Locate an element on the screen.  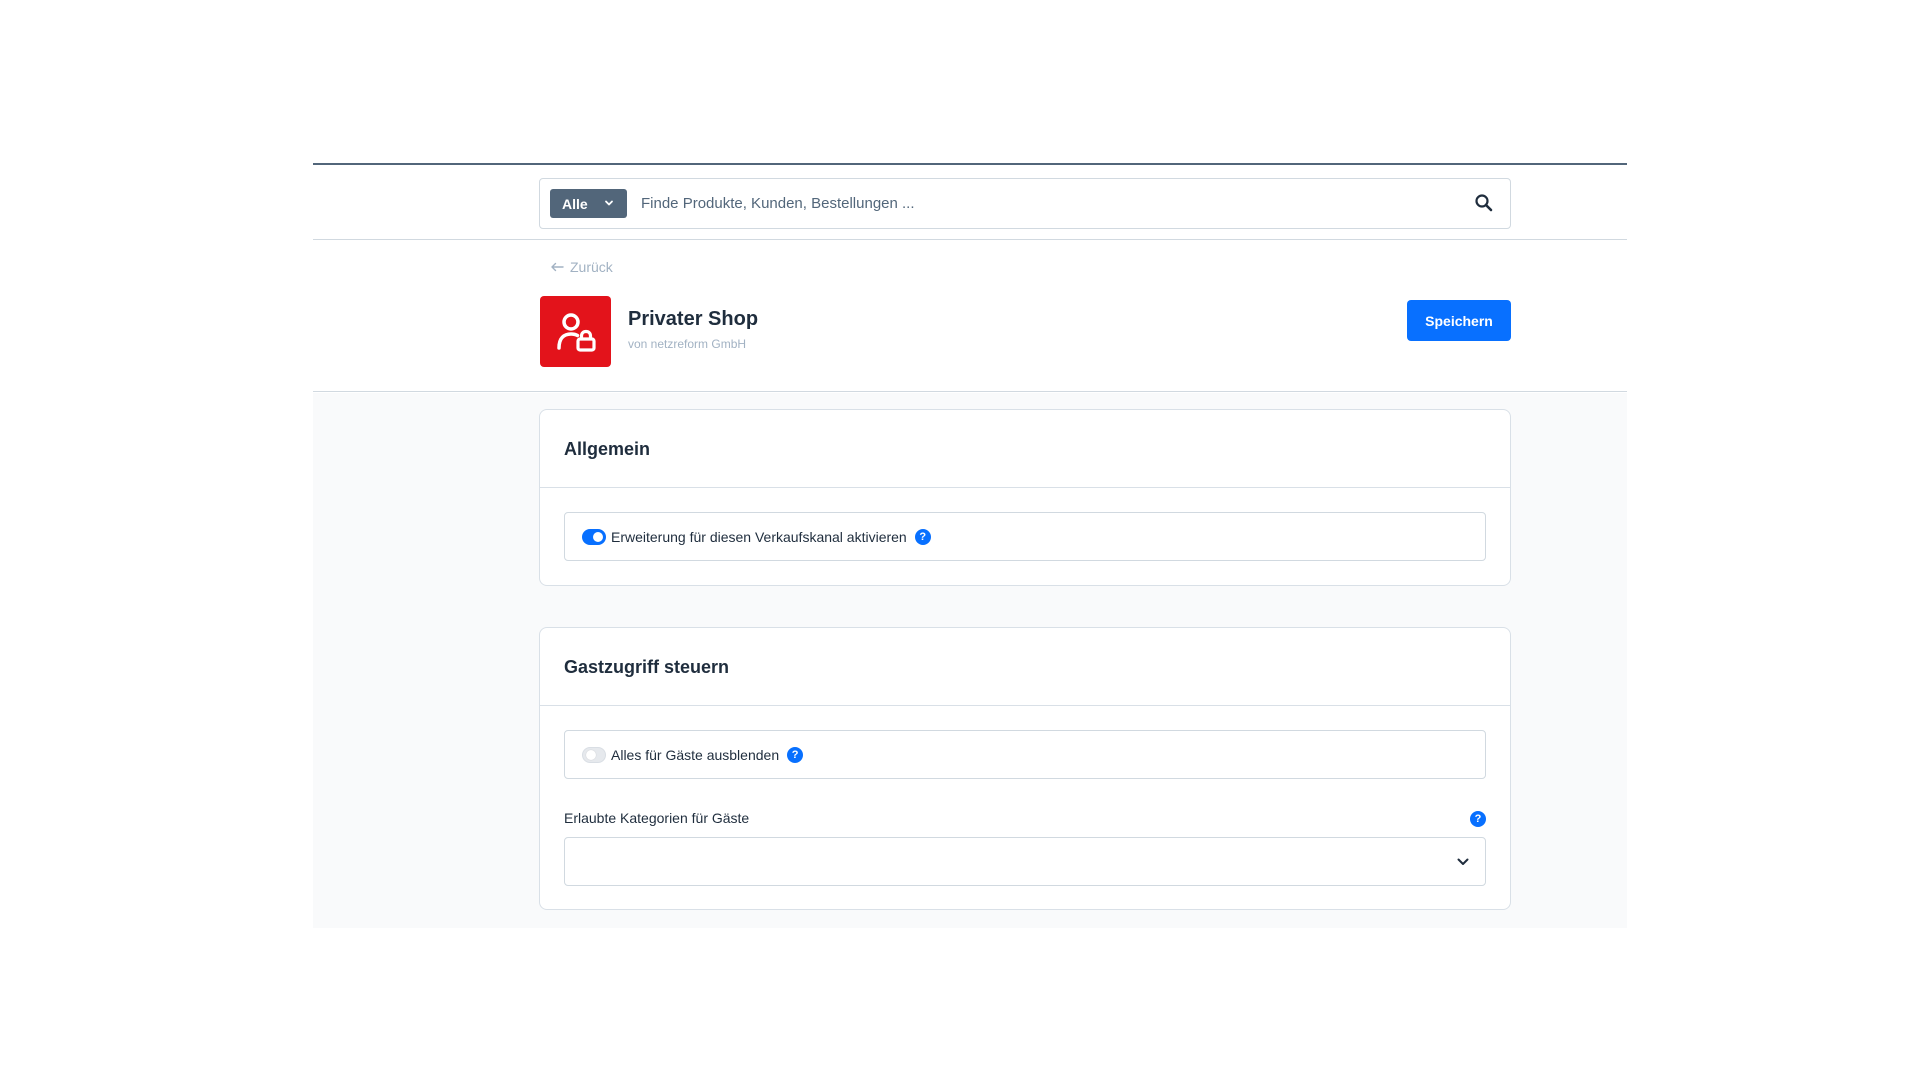
page-title: Privater Shop is located at coordinates (693, 319).